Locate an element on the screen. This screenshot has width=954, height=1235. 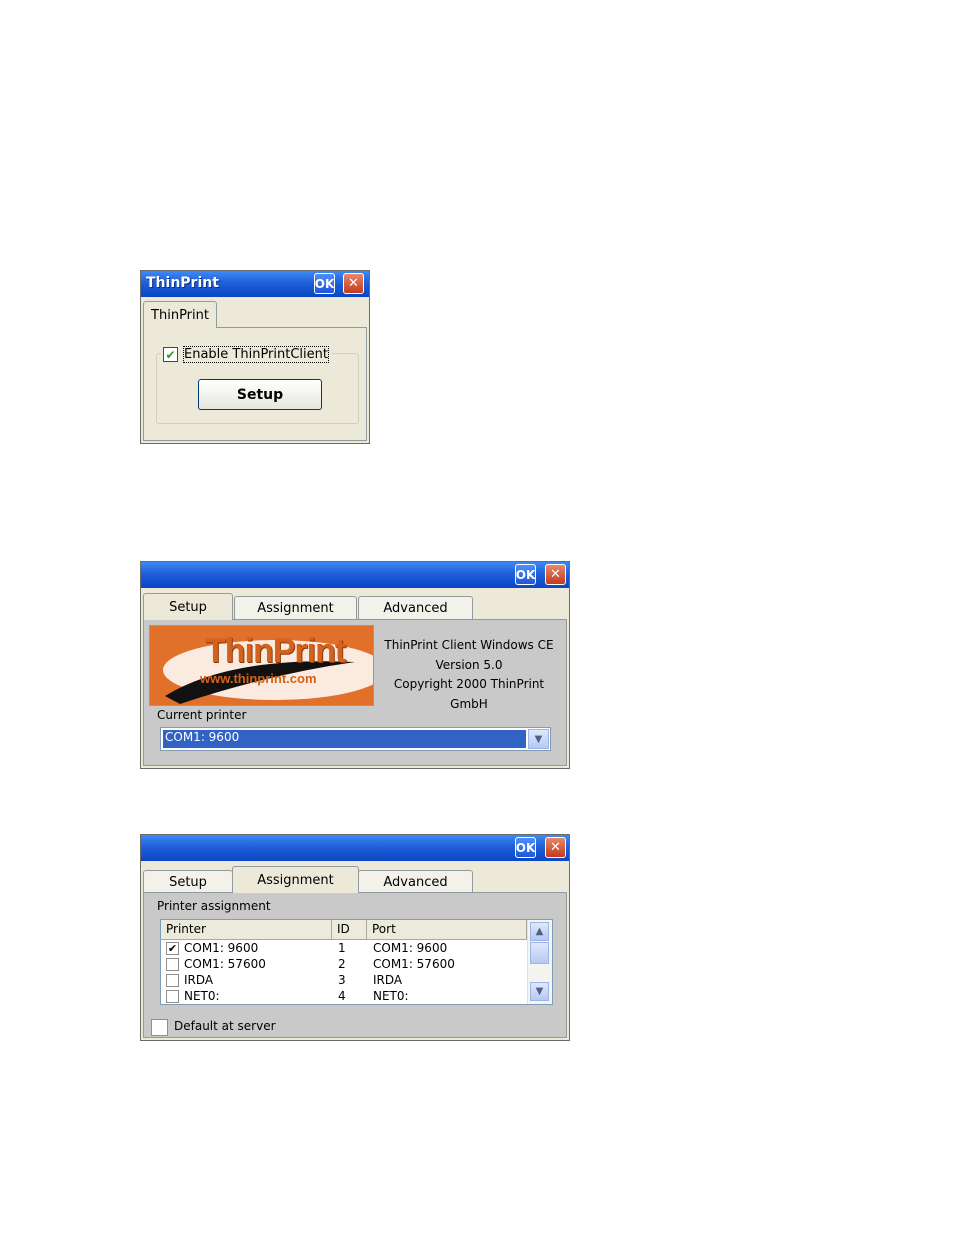
port-cell: COM1: 9600 is located at coordinates (410, 948).